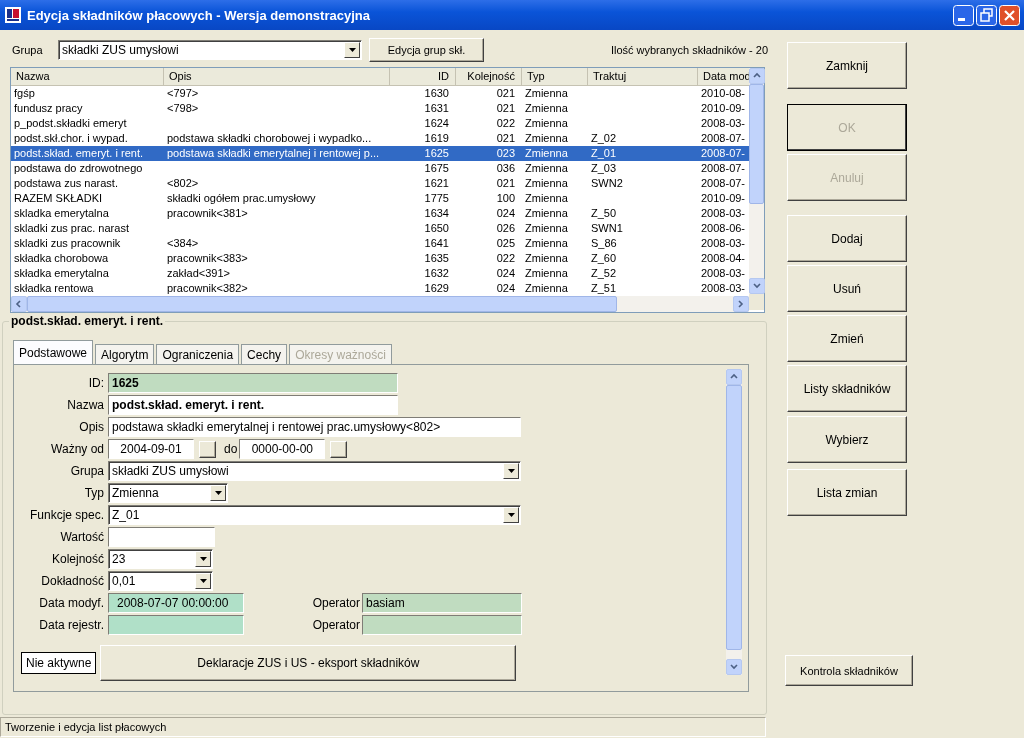 This screenshot has width=1024, height=738. I want to click on text-field: 2008-07-07 00:00:00, so click(176, 603).